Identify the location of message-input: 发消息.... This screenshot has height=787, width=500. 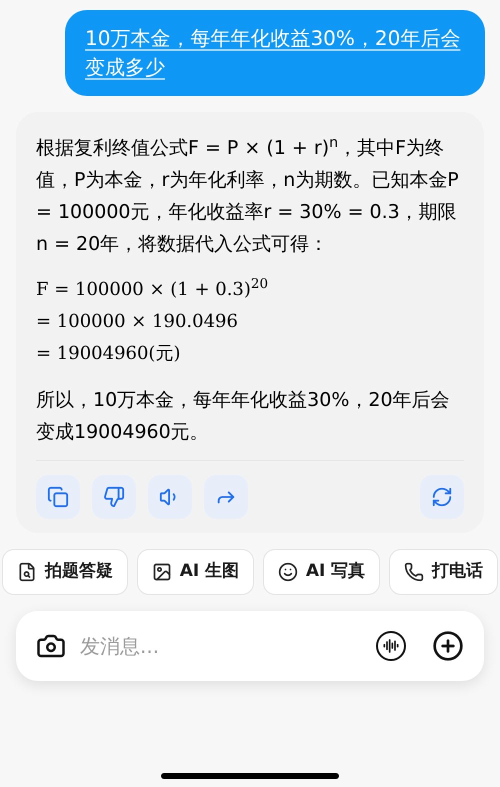
(221, 646).